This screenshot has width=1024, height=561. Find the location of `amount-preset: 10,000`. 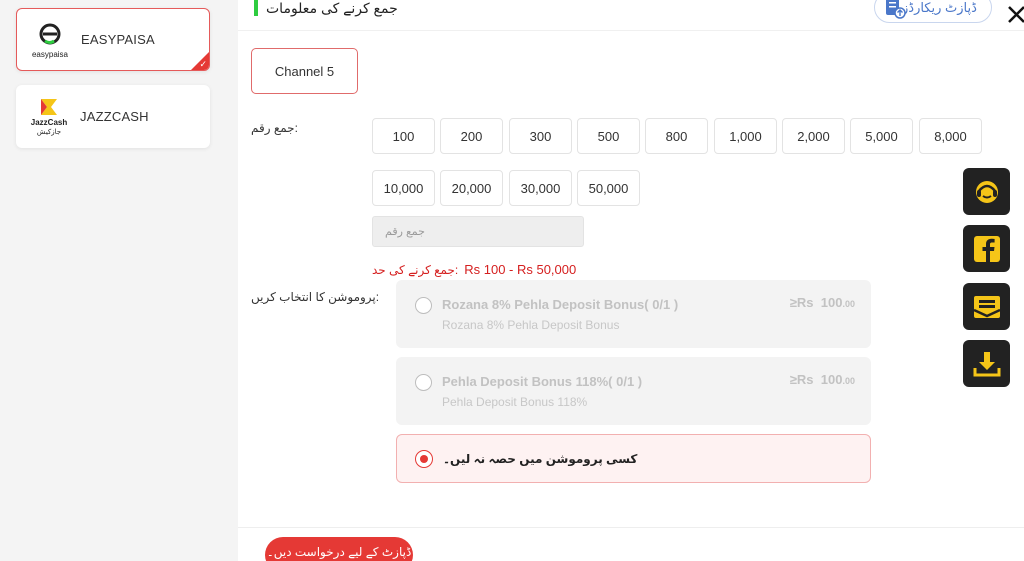

amount-preset: 10,000 is located at coordinates (403, 188).